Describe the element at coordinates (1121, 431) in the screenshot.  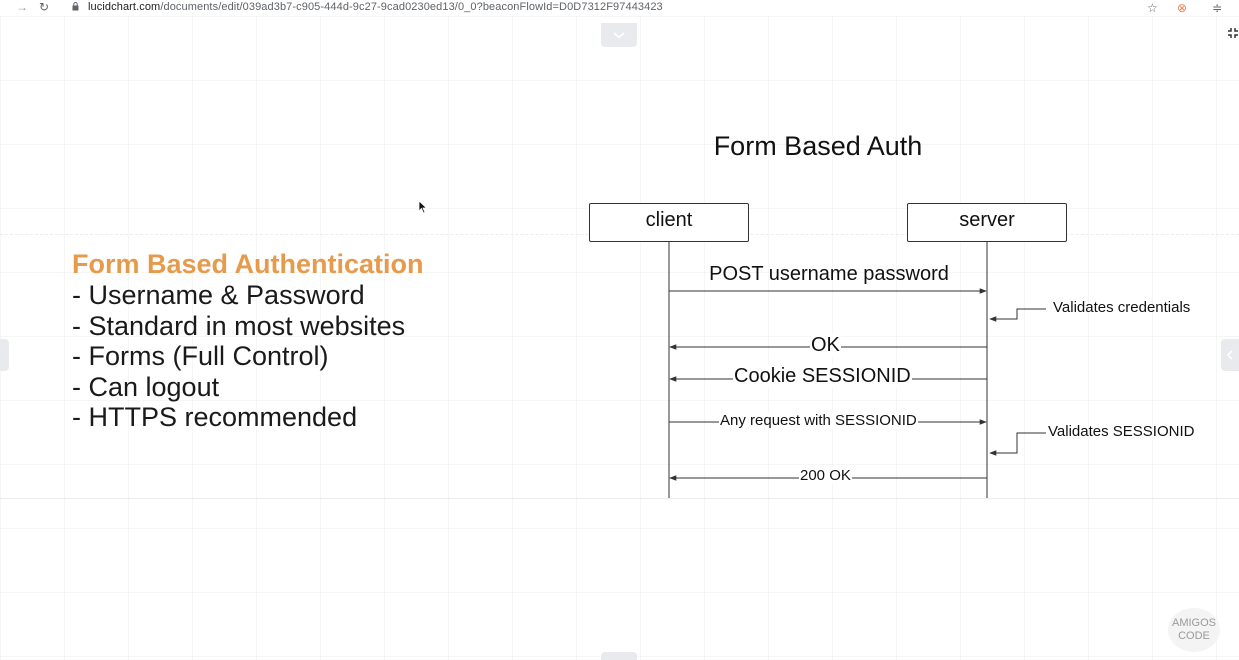
I see `validates-sessionid-note: Validates SESSIONID` at that location.